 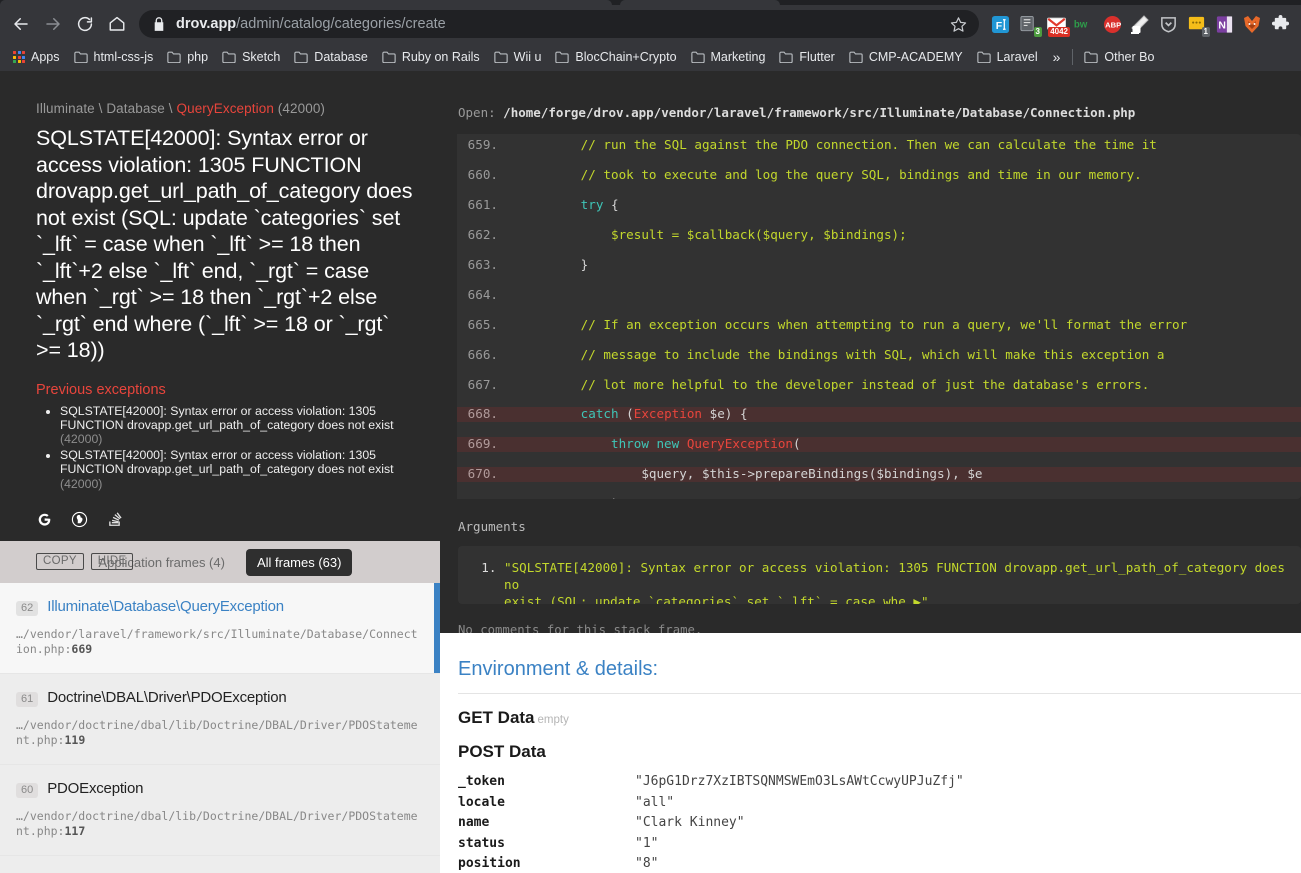 I want to click on abp-adblock-icon: ABP, so click(x=1112, y=24).